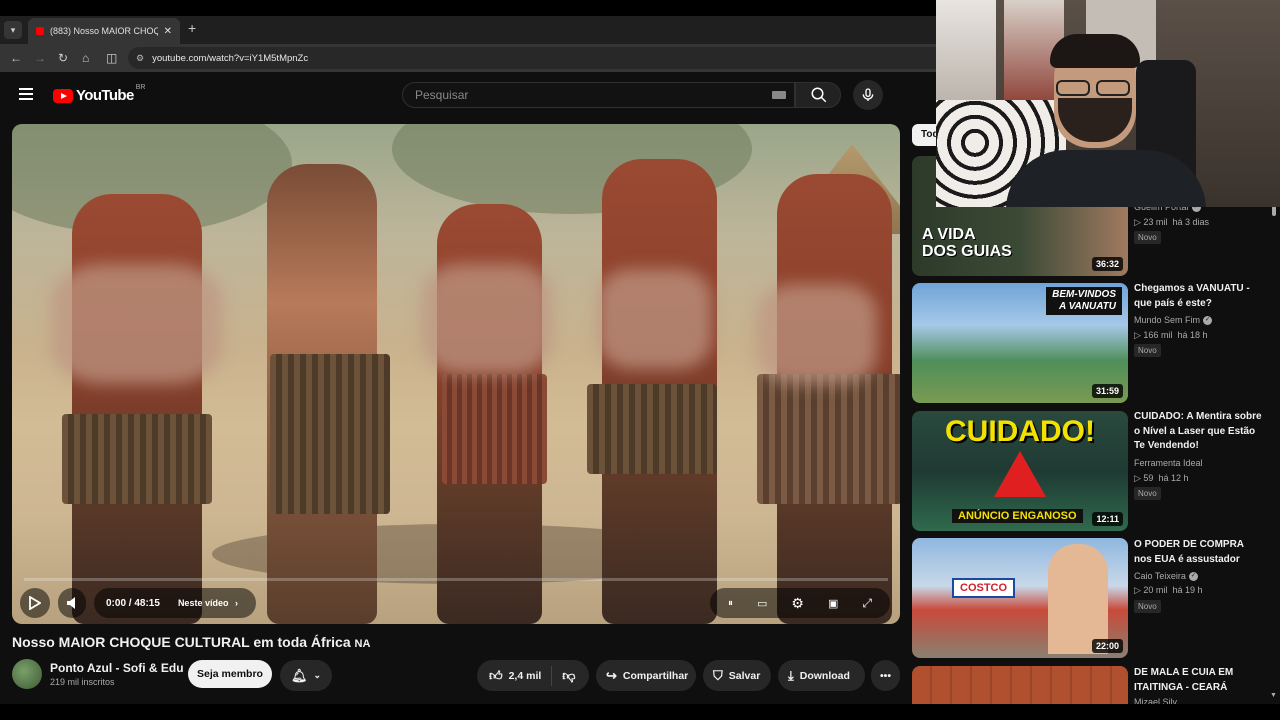  I want to click on scroll-down-arrow-icon: ▼, so click(1273, 695).